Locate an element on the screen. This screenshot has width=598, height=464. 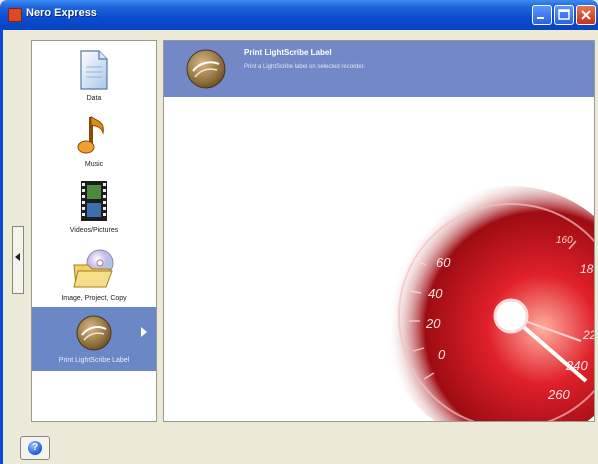
sidebar-item-music: Music is located at coordinates (94, 140).